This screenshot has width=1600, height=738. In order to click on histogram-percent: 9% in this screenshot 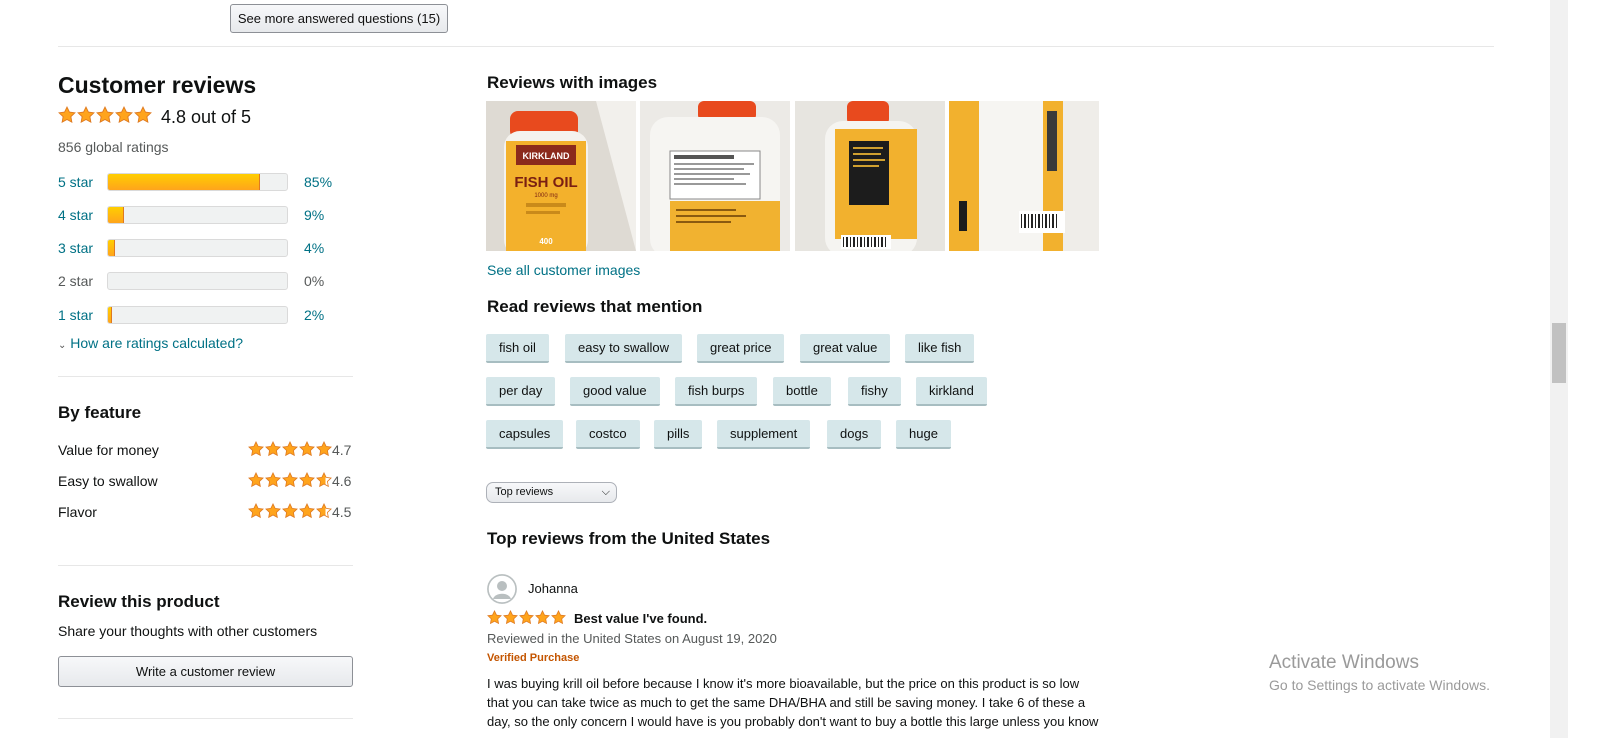, I will do `click(314, 215)`.